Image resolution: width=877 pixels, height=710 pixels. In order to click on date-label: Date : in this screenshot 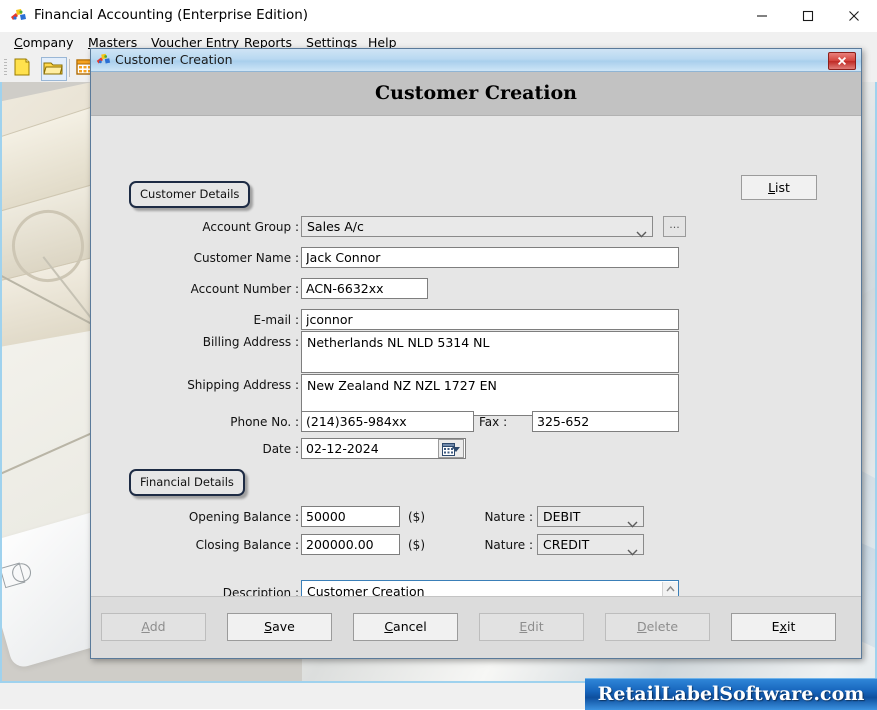, I will do `click(280, 449)`.